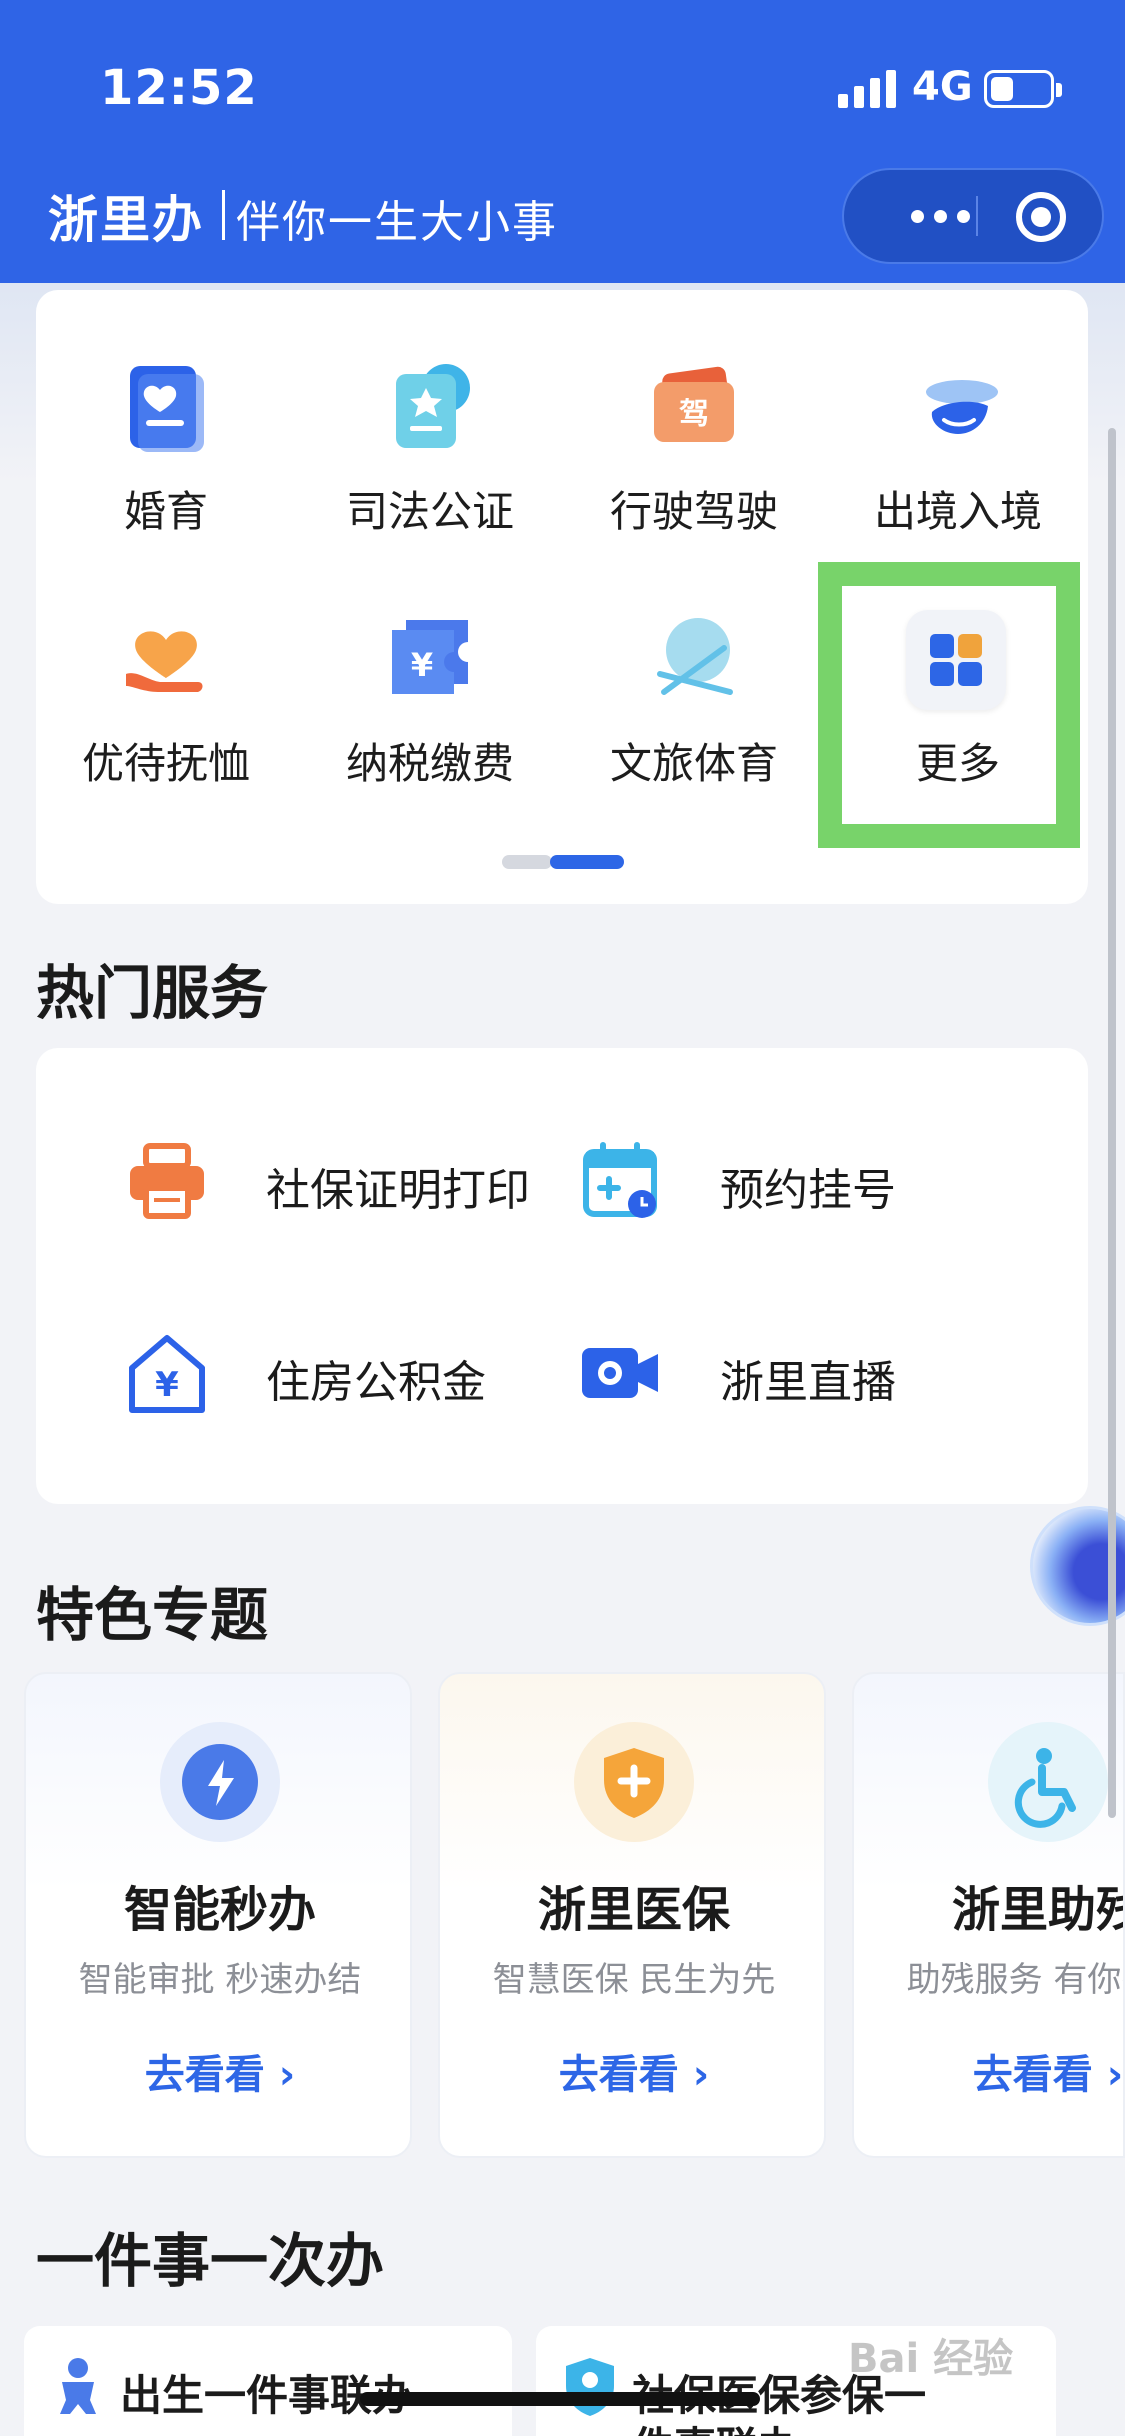 The image size is (1125, 2436). What do you see at coordinates (166, 725) in the screenshot?
I see `category-preferential: 优待抚恤` at bounding box center [166, 725].